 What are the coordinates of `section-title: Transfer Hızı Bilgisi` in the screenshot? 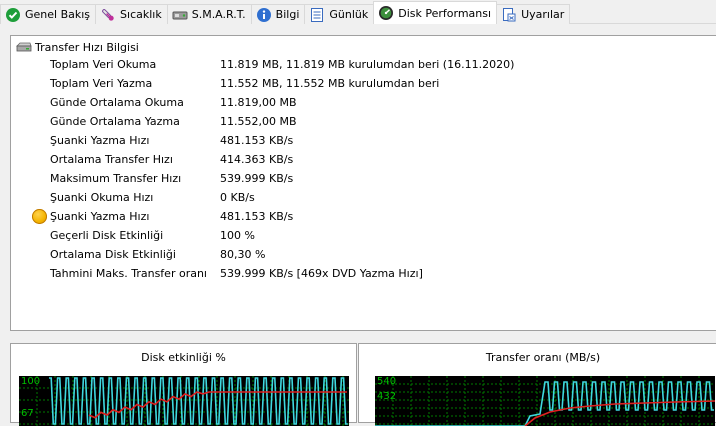 It's located at (87, 47).